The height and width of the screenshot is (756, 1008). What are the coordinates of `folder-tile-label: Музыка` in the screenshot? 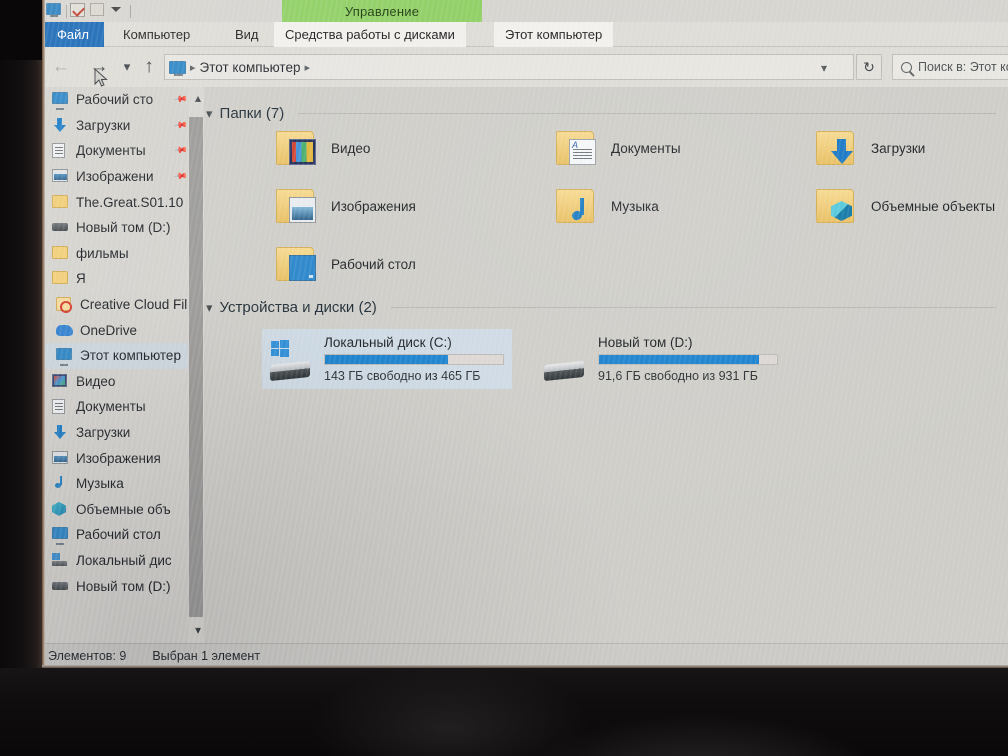 It's located at (635, 206).